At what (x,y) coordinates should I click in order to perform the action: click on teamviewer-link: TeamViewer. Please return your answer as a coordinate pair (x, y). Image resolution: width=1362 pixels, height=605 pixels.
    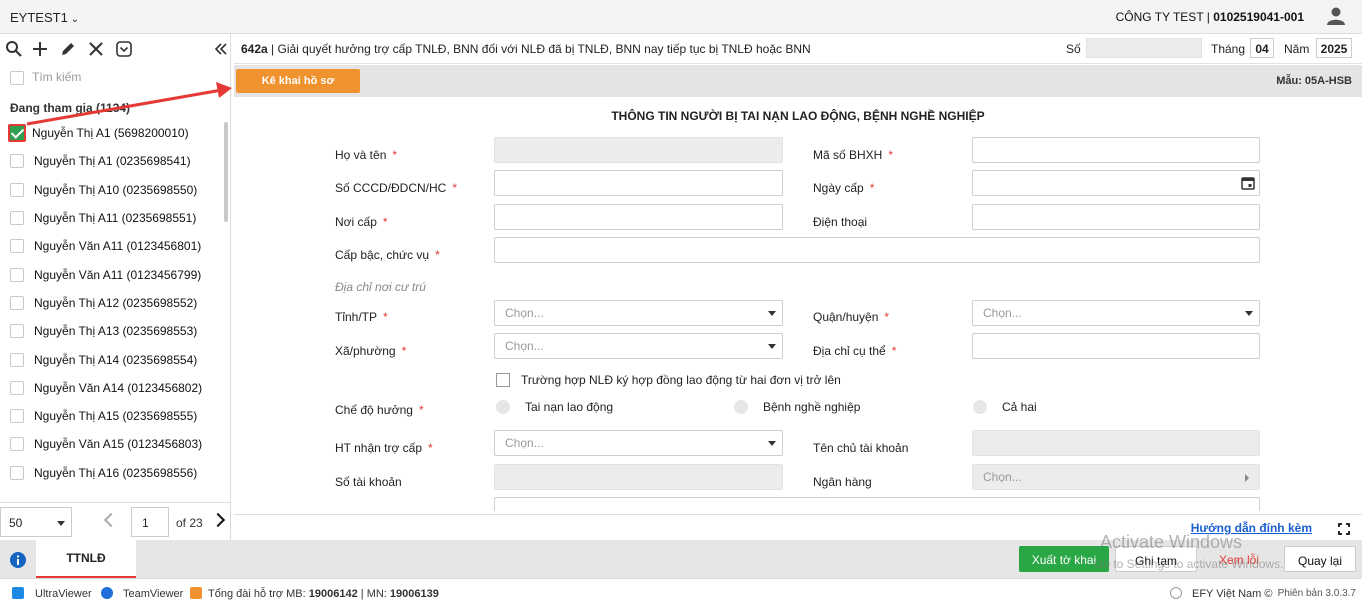
    Looking at the image, I should click on (153, 594).